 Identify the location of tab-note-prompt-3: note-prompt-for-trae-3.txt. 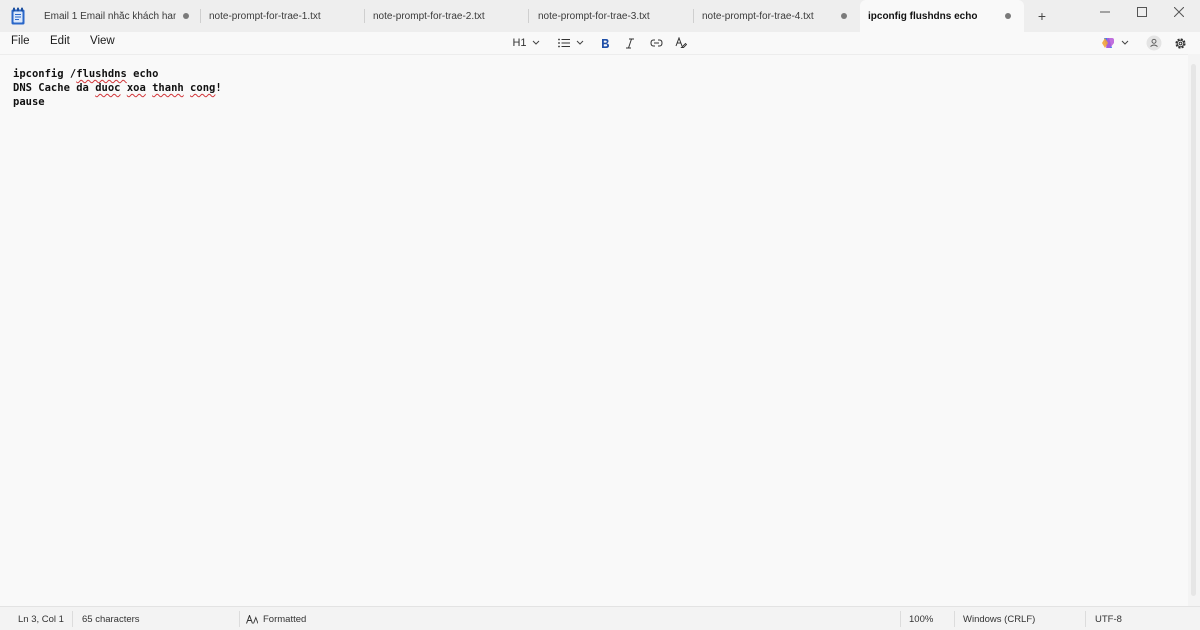
(610, 16).